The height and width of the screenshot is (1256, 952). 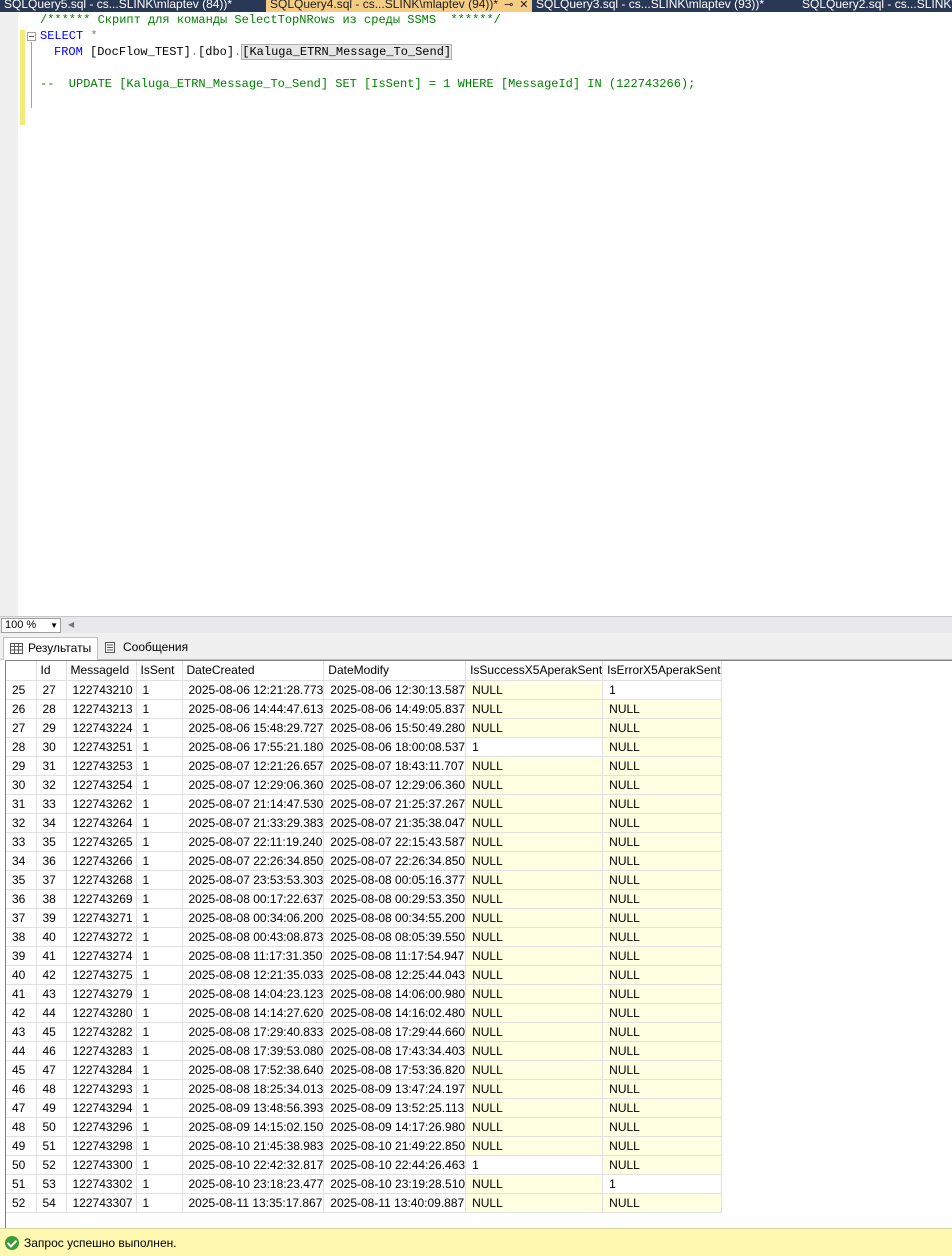 What do you see at coordinates (51, 1032) in the screenshot?
I see `grid-cell: 45` at bounding box center [51, 1032].